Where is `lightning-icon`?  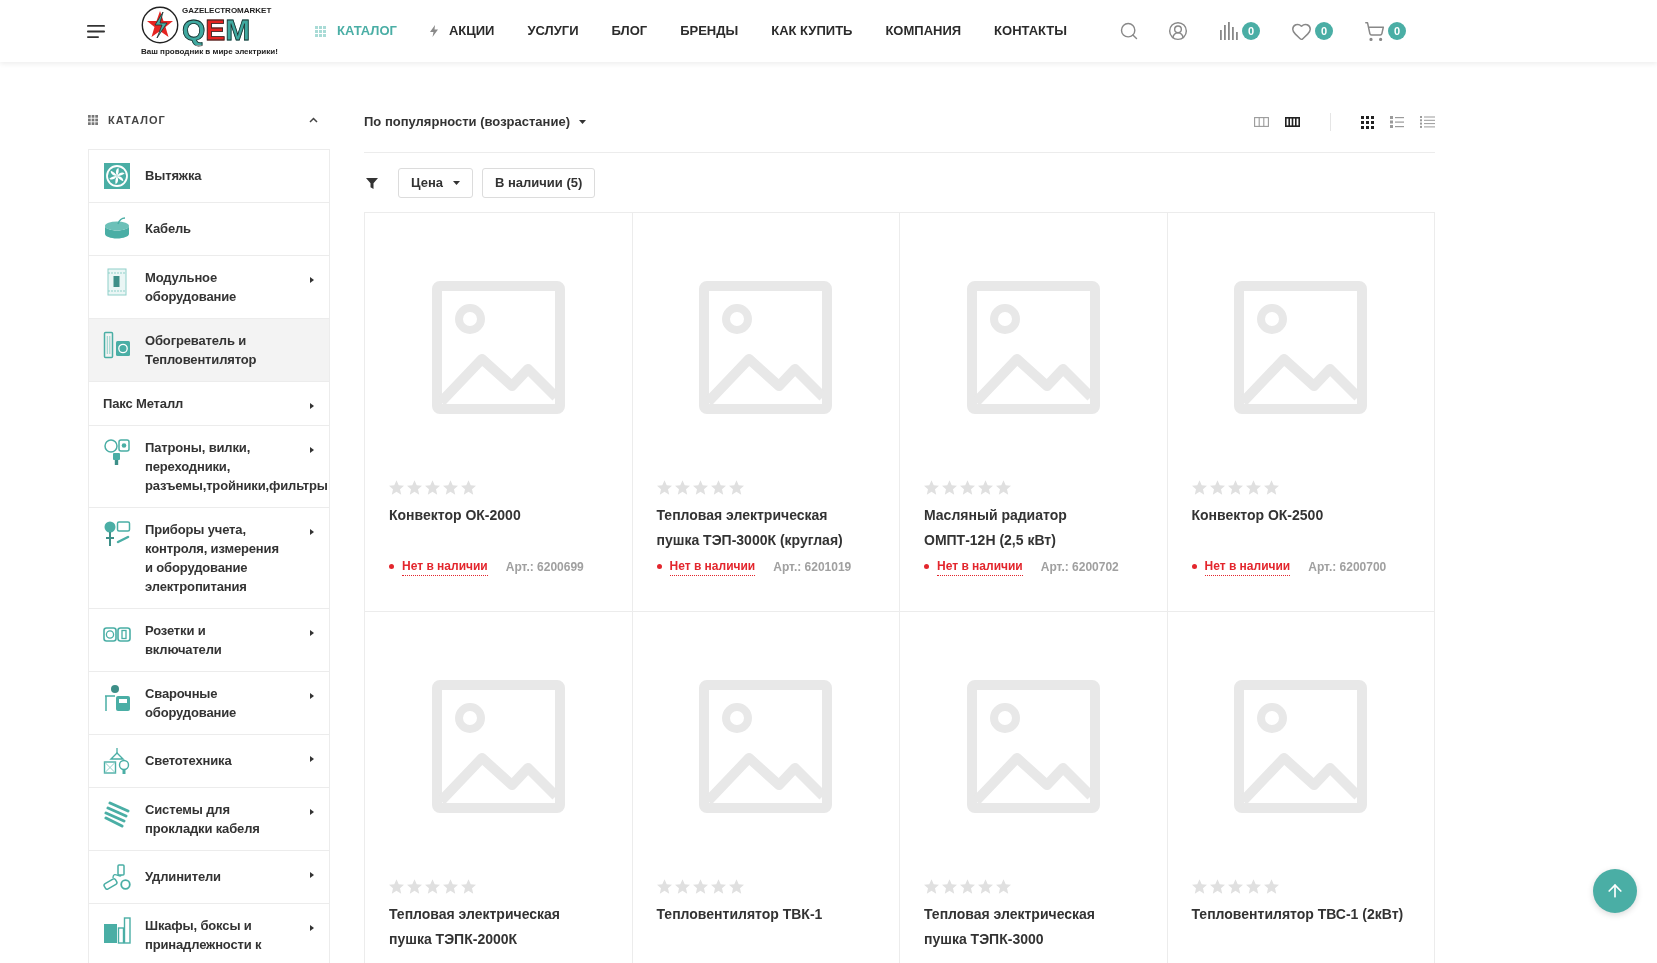 lightning-icon is located at coordinates (433, 31).